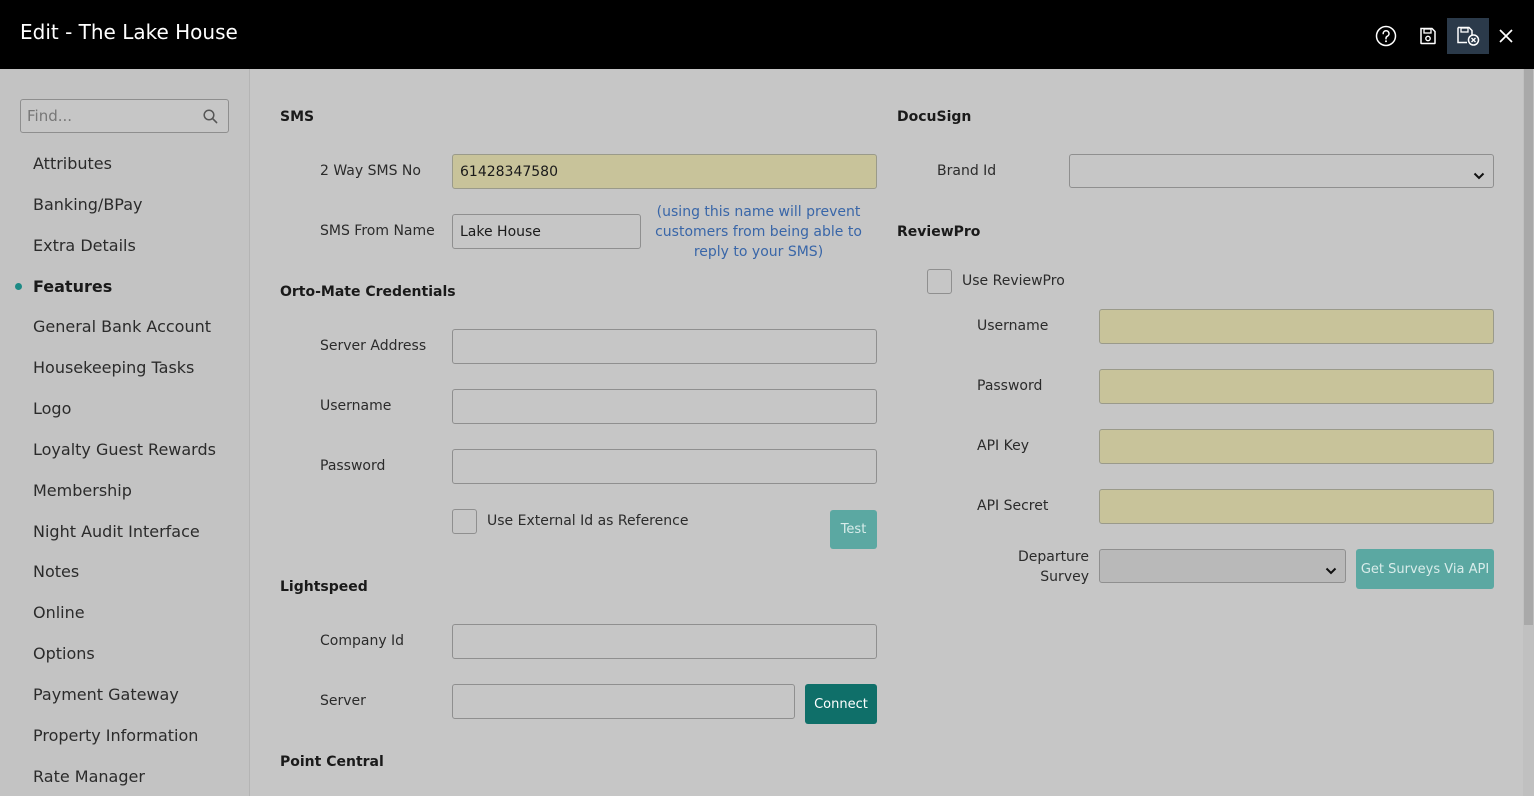 This screenshot has width=1534, height=796. What do you see at coordinates (115, 736) in the screenshot?
I see `sidebar-item-property-information: Property Information` at bounding box center [115, 736].